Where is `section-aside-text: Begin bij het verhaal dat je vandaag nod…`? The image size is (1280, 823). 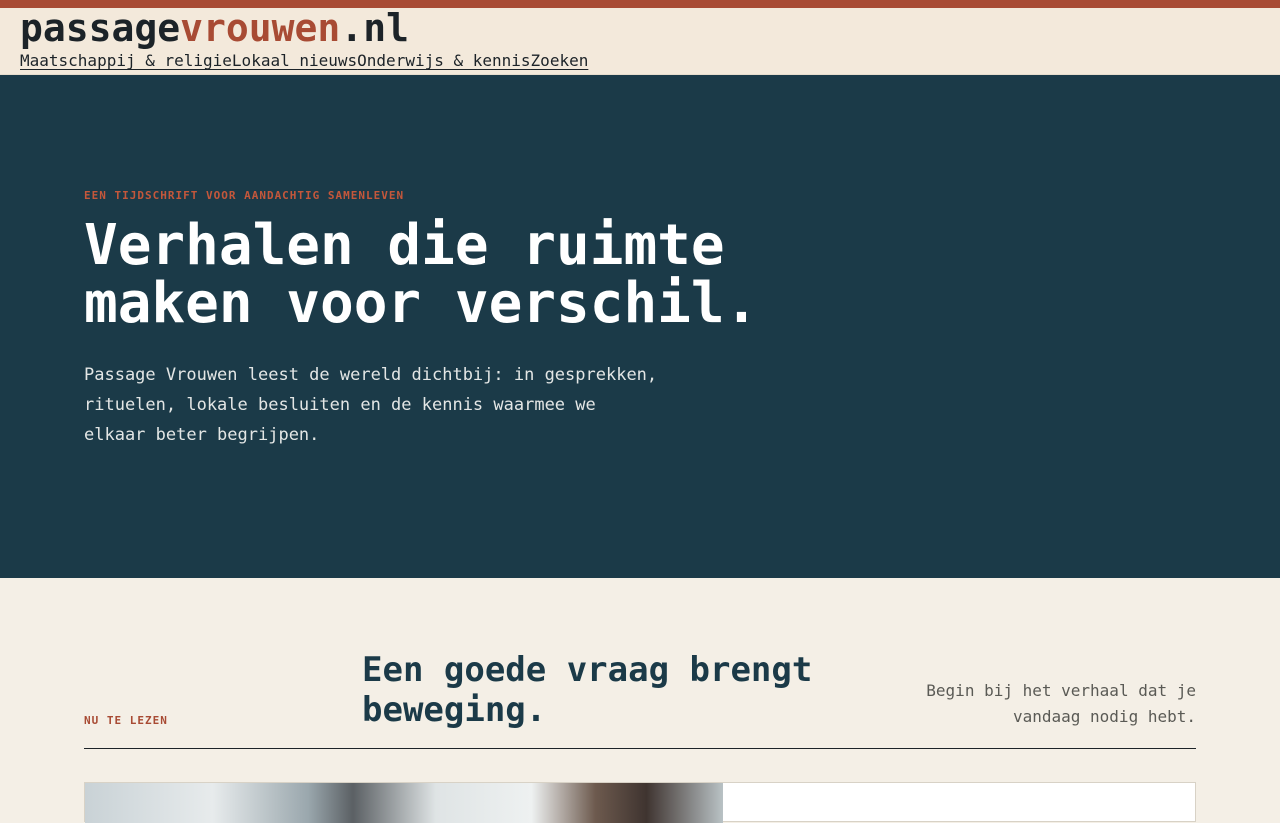
section-aside-text: Begin bij het verhaal dat je vandaag nod… is located at coordinates (1061, 703).